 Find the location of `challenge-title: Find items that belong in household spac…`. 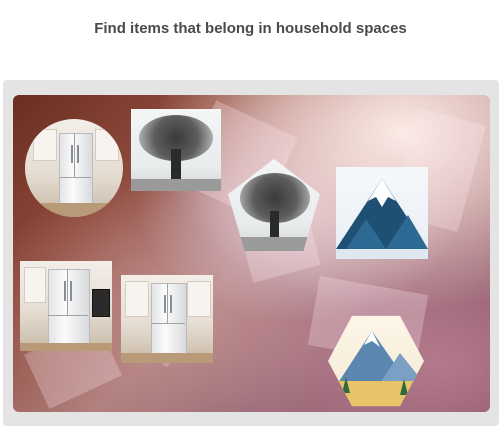

challenge-title: Find items that belong in household spac… is located at coordinates (250, 28).